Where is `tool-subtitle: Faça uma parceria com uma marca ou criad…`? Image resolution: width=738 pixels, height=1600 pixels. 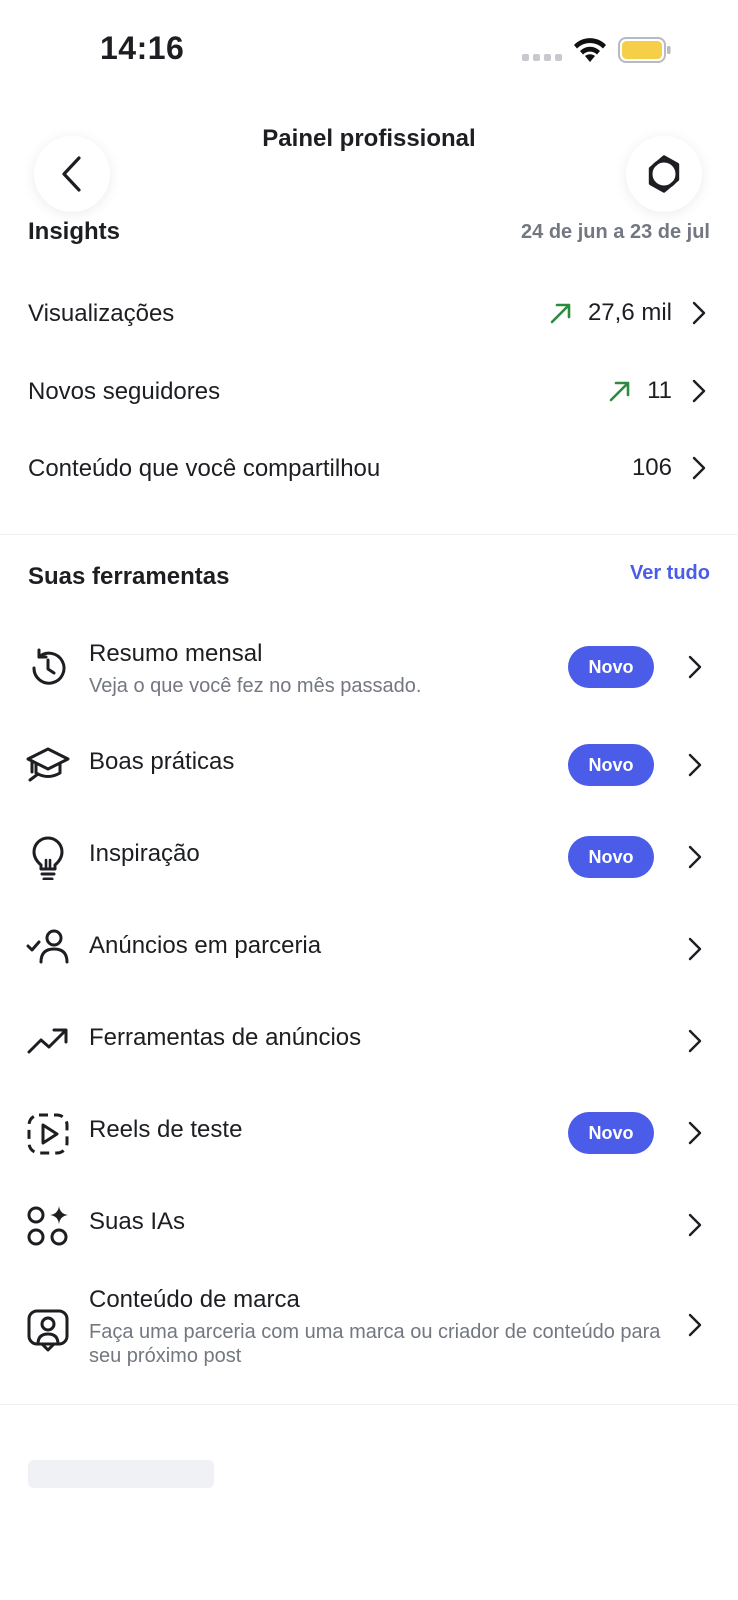
tool-subtitle: Faça uma parceria com uma marca ou criad… is located at coordinates (375, 1344).